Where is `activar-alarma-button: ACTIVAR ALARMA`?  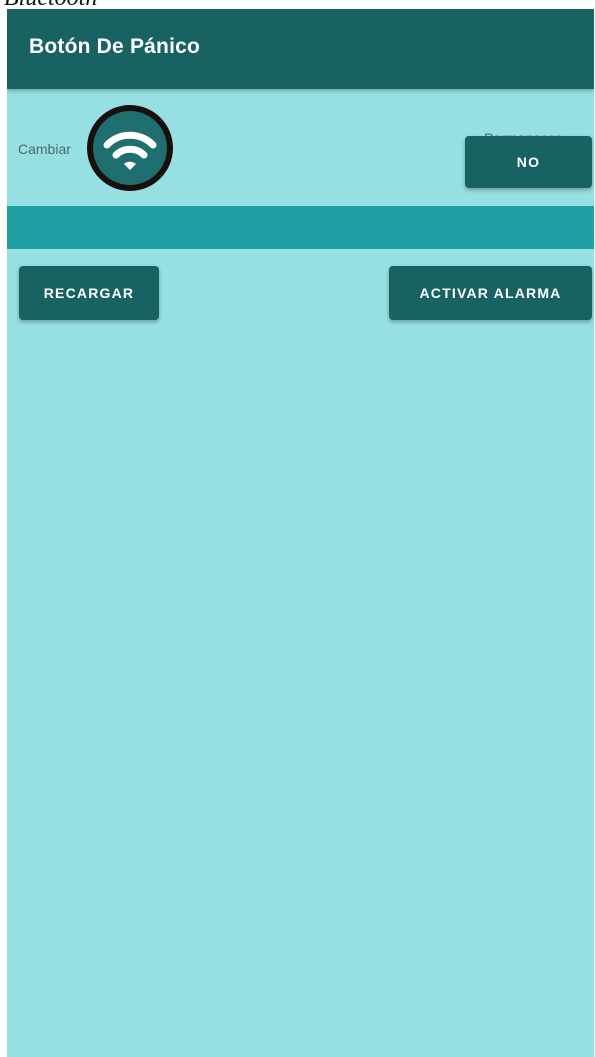 activar-alarma-button: ACTIVAR ALARMA is located at coordinates (490, 293).